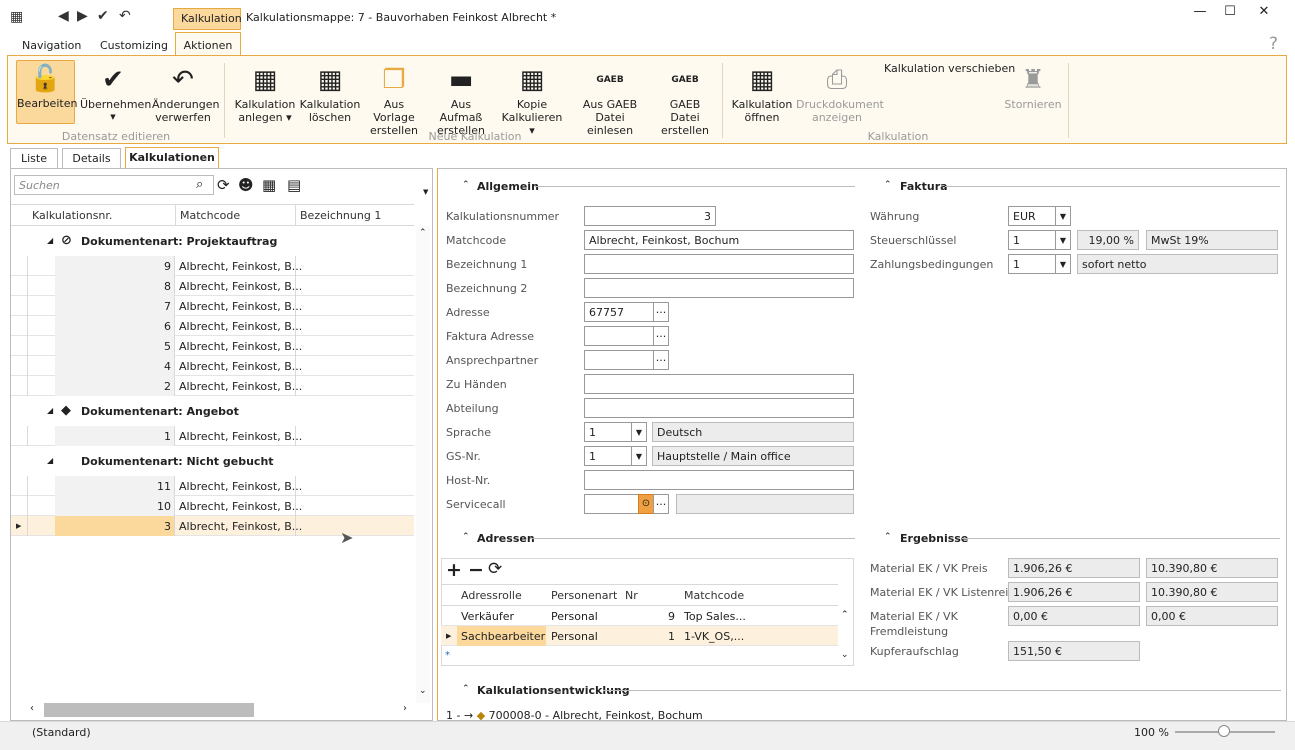  What do you see at coordinates (845, 655) in the screenshot?
I see `adressen-scroll-down-icon: ⌄` at bounding box center [845, 655].